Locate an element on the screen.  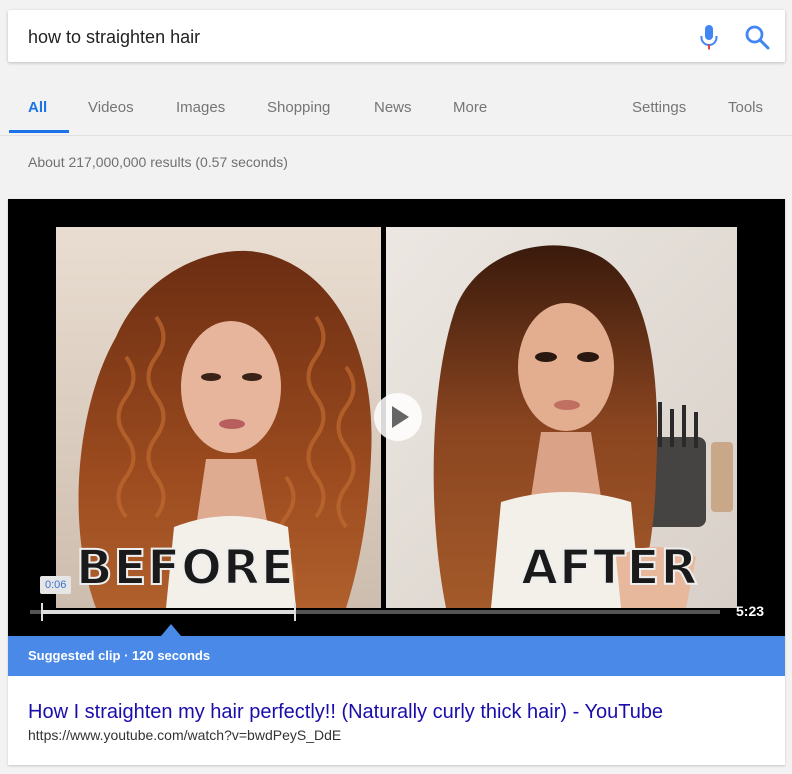
tab-images: Images is located at coordinates (200, 107).